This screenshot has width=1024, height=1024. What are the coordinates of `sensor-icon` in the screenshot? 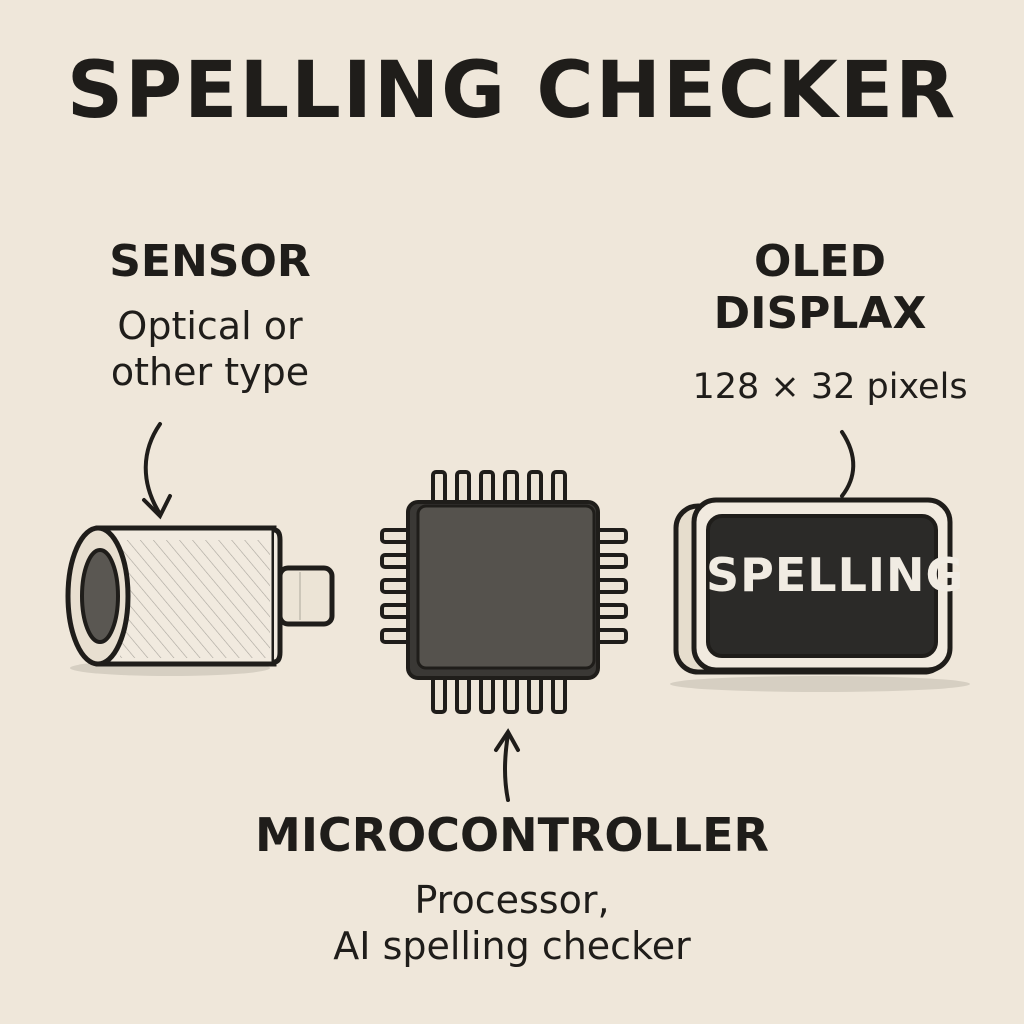 It's located at (200, 600).